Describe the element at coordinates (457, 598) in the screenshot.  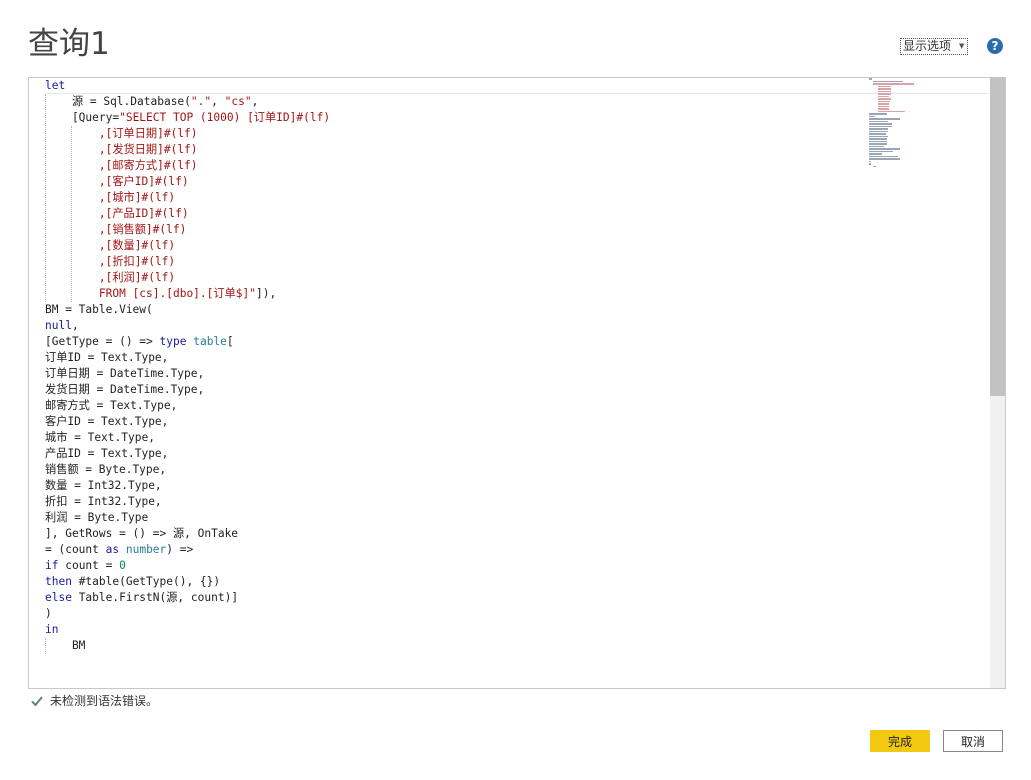
I see `code-line: else Table.FirstN(源, count)]` at that location.